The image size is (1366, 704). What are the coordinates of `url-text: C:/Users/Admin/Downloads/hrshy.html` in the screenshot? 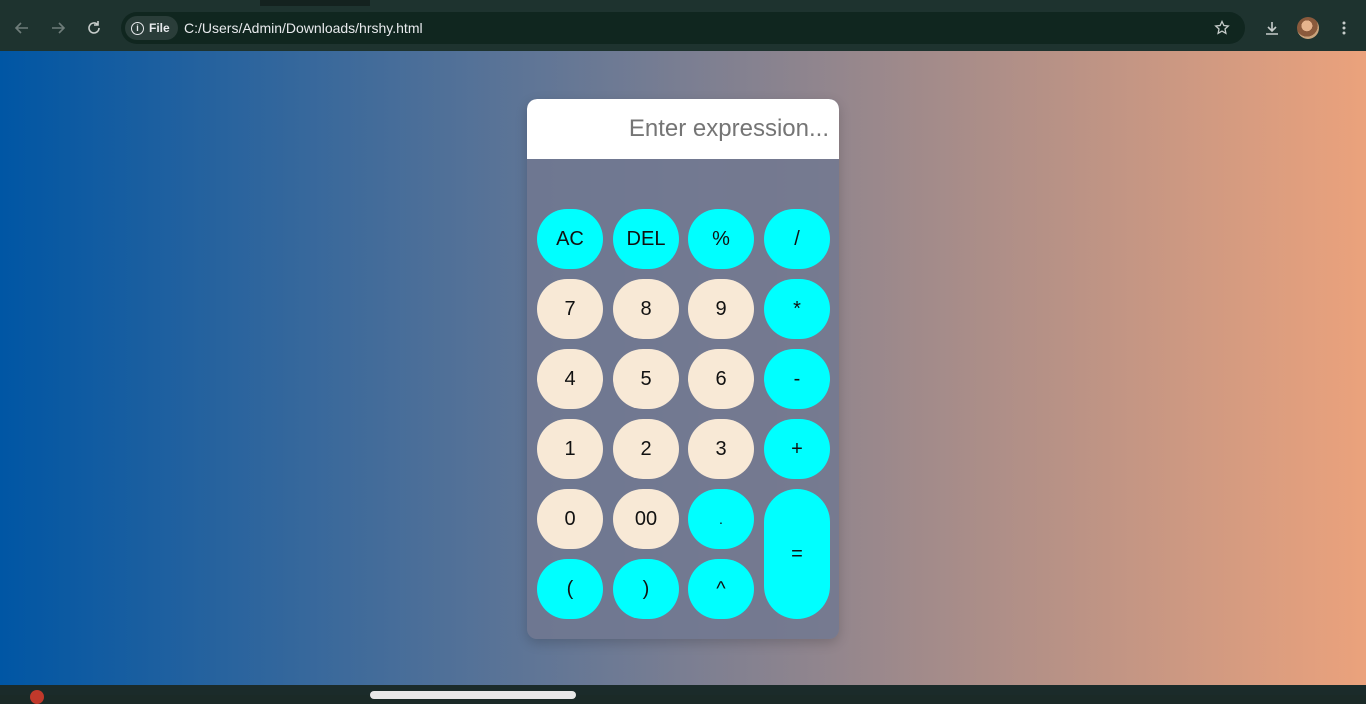 It's located at (303, 28).